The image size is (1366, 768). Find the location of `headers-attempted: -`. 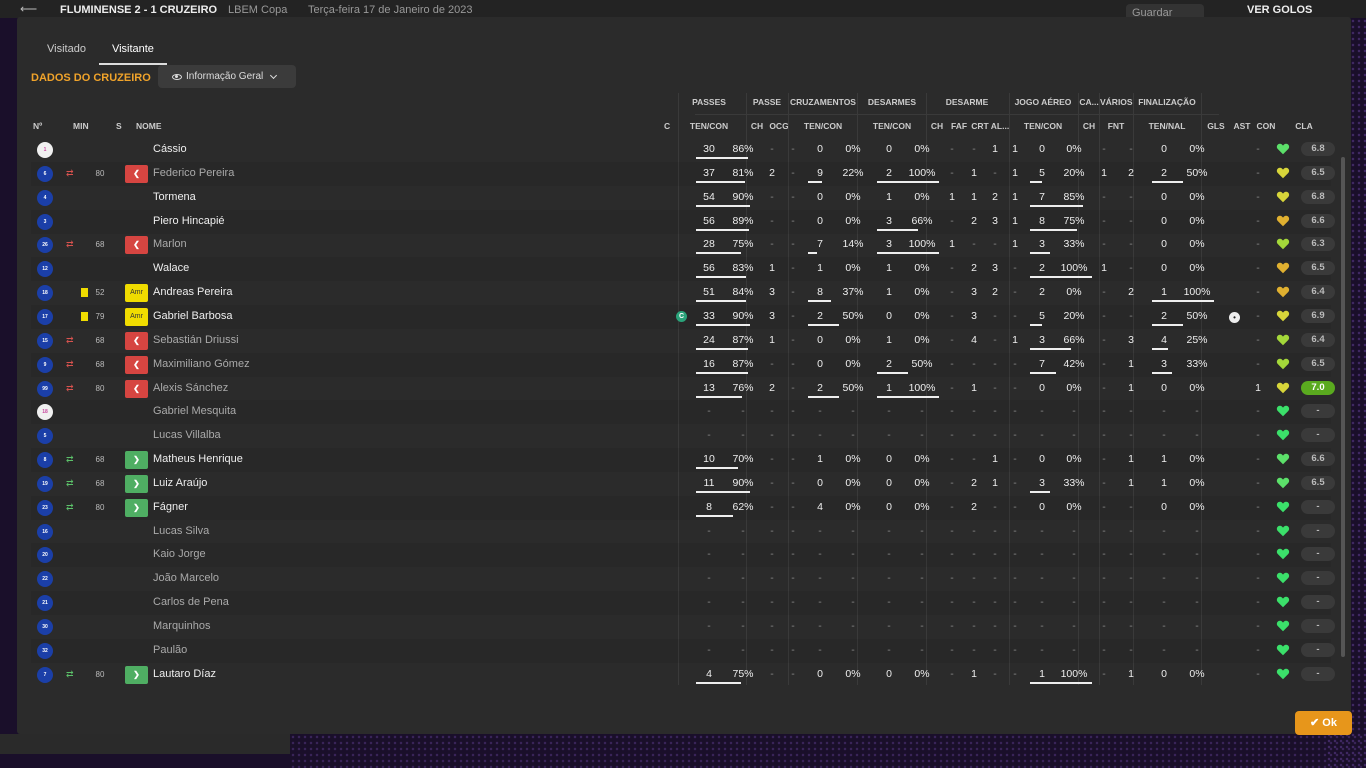

headers-attempted: - is located at coordinates (1042, 649).